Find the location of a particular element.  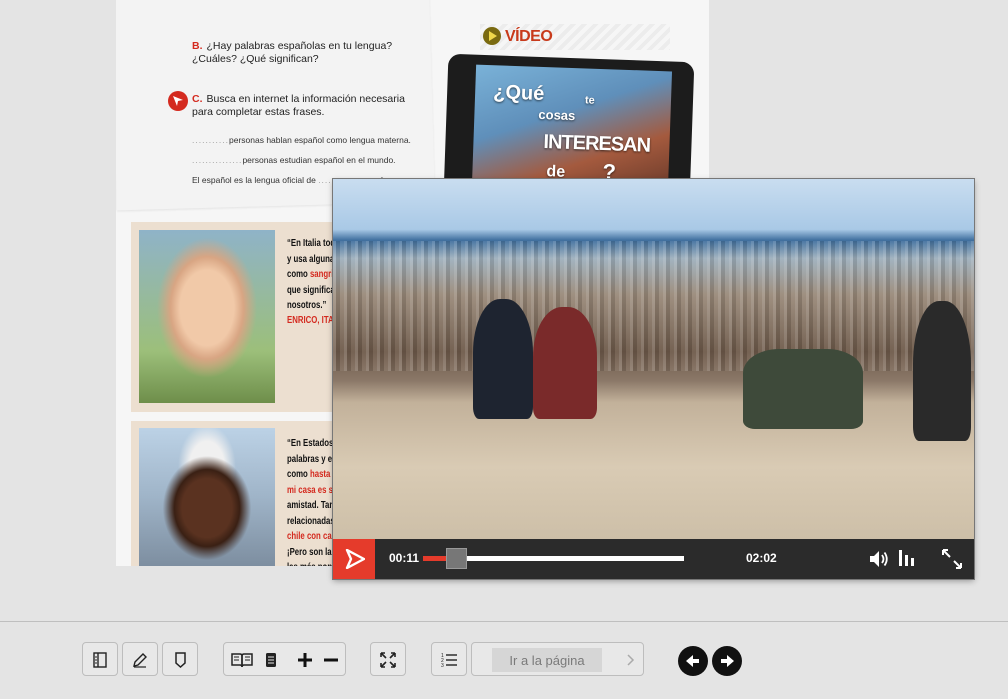

previous-icon is located at coordinates (692, 661).